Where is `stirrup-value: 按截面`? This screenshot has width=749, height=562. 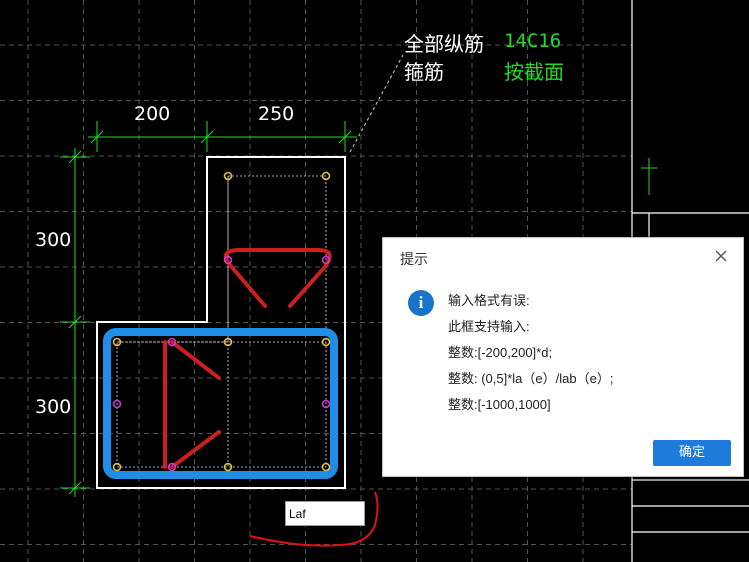 stirrup-value: 按截面 is located at coordinates (534, 72).